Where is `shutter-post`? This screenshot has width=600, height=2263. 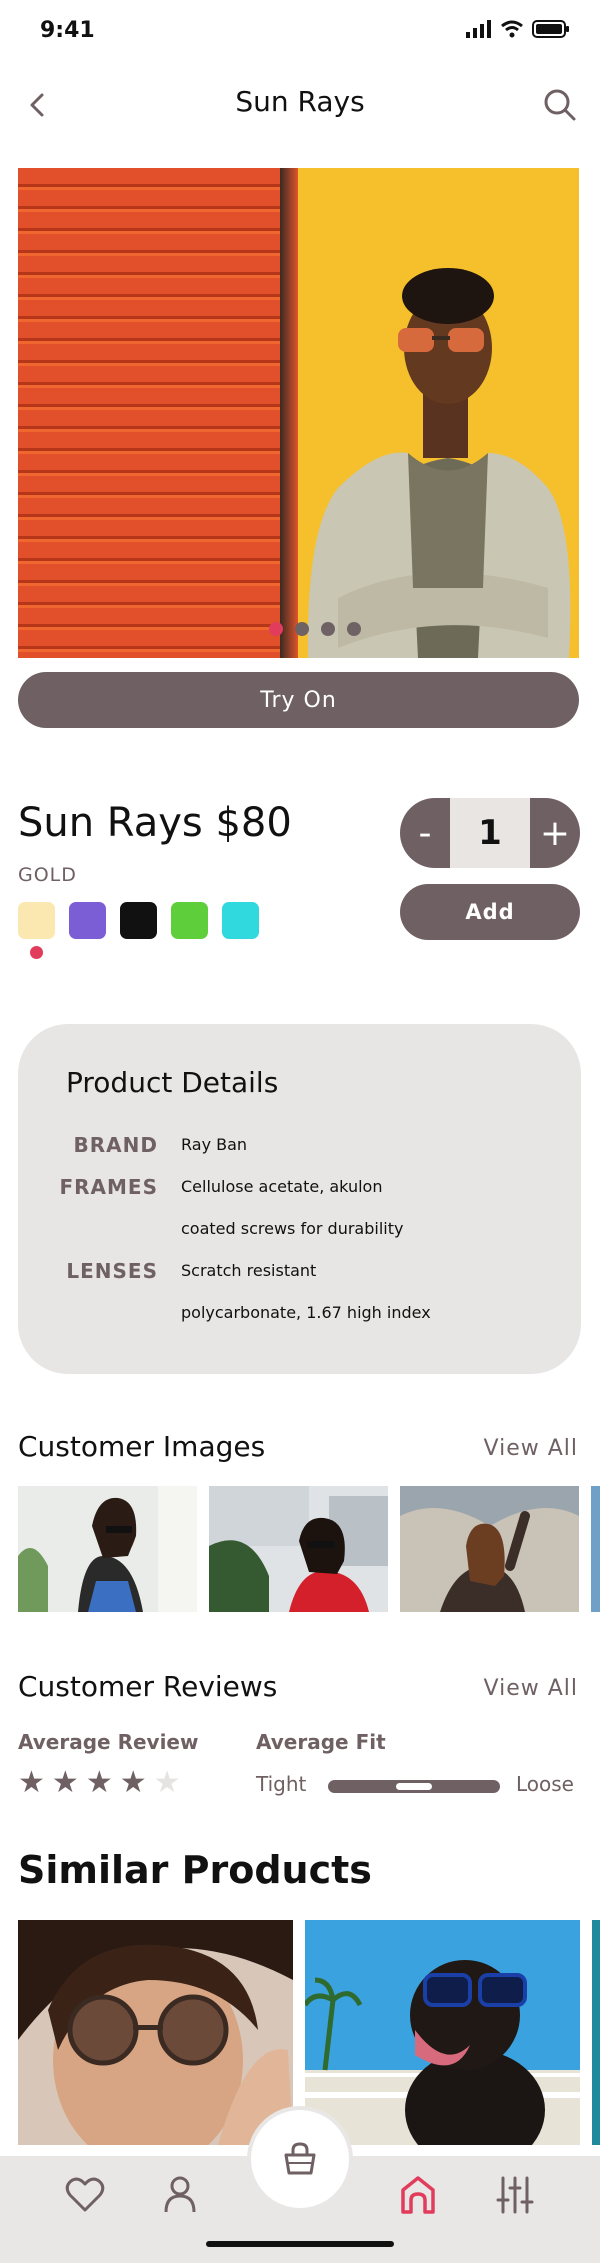 shutter-post is located at coordinates (289, 413).